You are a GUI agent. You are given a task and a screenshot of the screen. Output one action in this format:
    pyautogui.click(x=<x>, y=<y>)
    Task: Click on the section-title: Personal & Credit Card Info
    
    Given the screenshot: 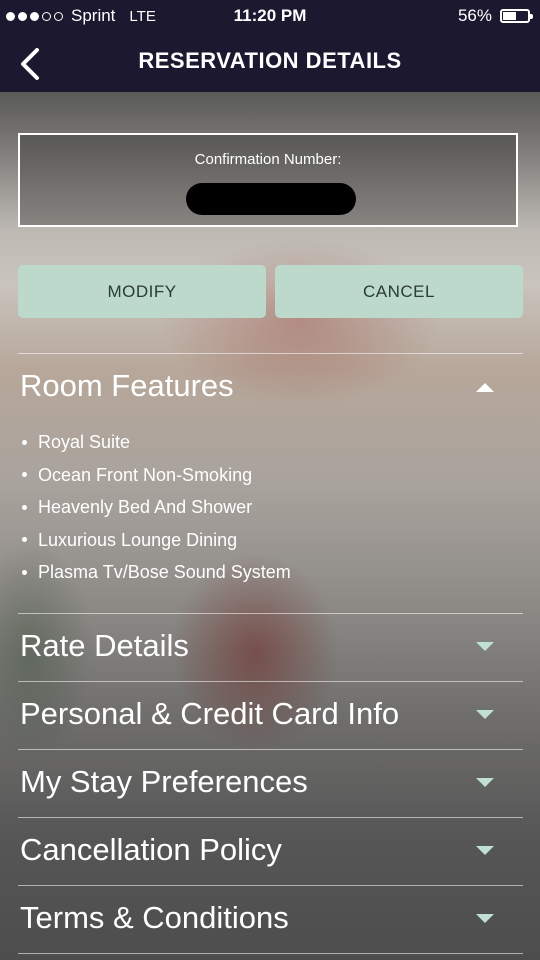 What is the action you would take?
    pyautogui.click(x=210, y=713)
    